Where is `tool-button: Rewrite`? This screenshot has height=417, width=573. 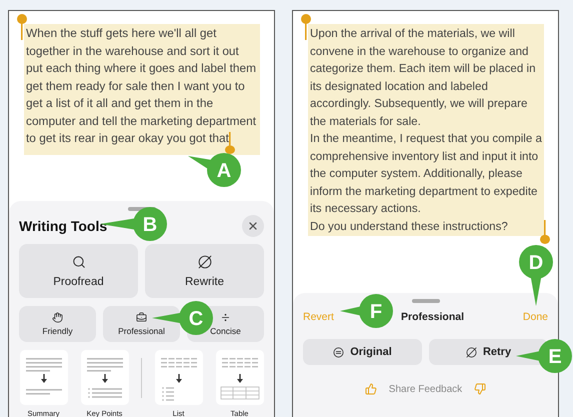
tool-button: Rewrite is located at coordinates (204, 271).